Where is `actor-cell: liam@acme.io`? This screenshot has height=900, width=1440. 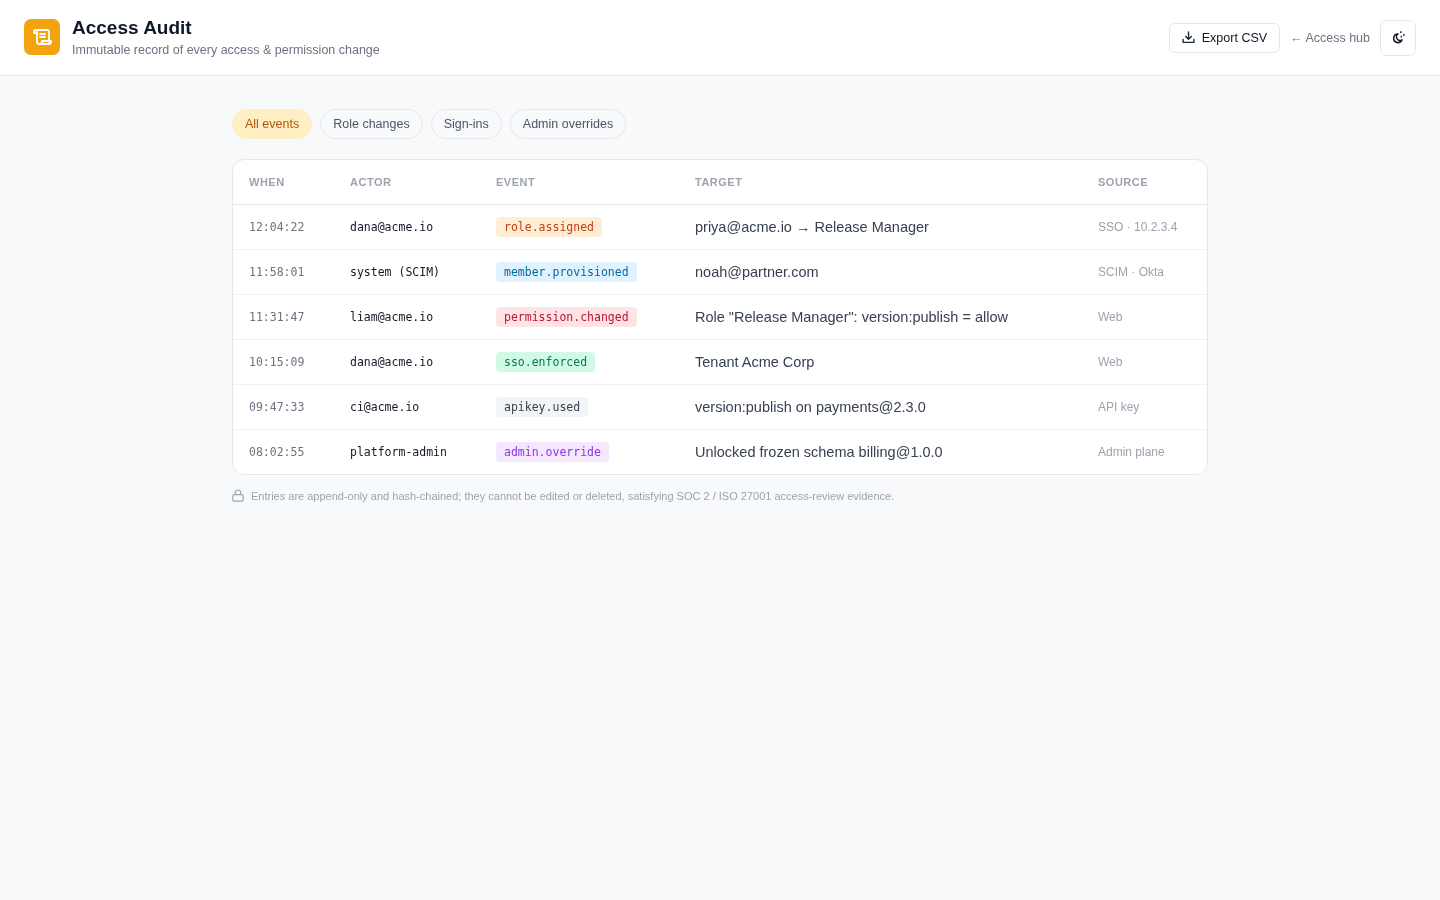
actor-cell: liam@acme.io is located at coordinates (407, 317).